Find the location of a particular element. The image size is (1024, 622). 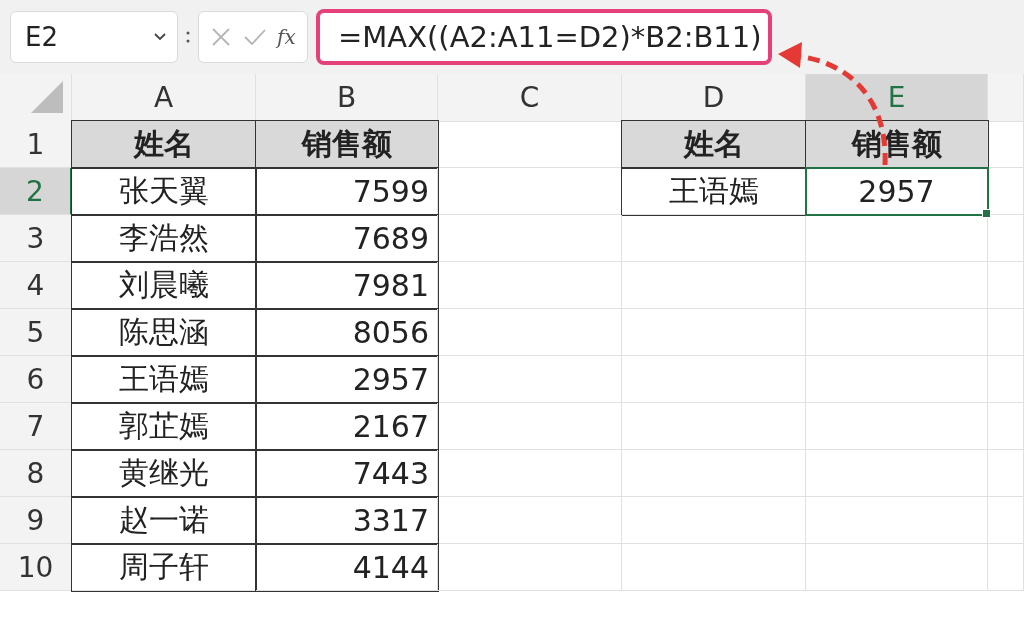

name-box: E2 is located at coordinates (94, 37).